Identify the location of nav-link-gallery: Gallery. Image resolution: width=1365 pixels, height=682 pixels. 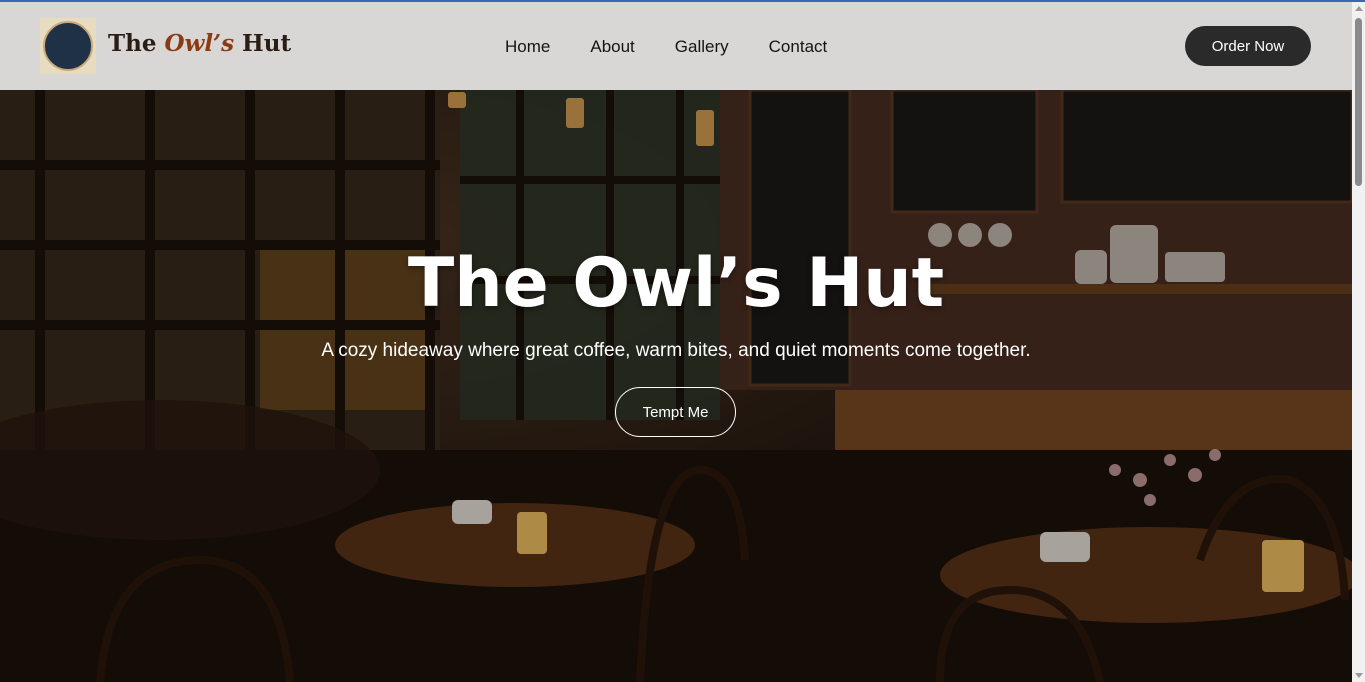
(702, 47).